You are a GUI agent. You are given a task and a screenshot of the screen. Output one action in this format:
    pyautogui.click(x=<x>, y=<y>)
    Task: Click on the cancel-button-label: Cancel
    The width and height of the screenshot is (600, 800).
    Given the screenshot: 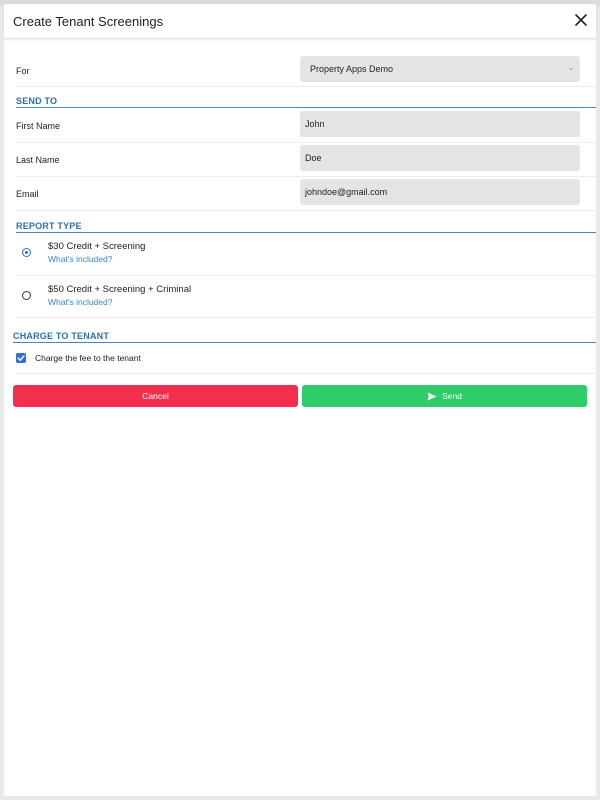 What is the action you would take?
    pyautogui.click(x=155, y=396)
    